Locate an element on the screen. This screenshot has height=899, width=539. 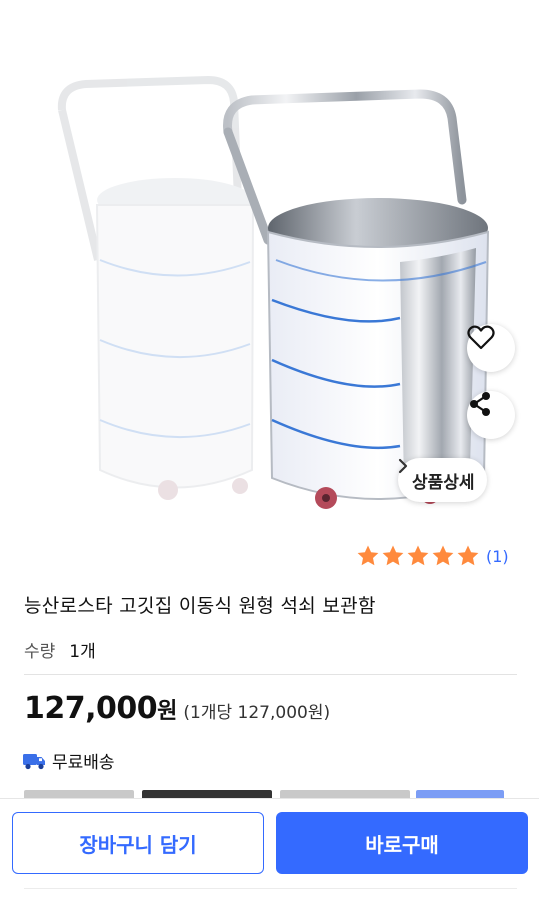
shipping-info: 무료배송 is located at coordinates (68, 760).